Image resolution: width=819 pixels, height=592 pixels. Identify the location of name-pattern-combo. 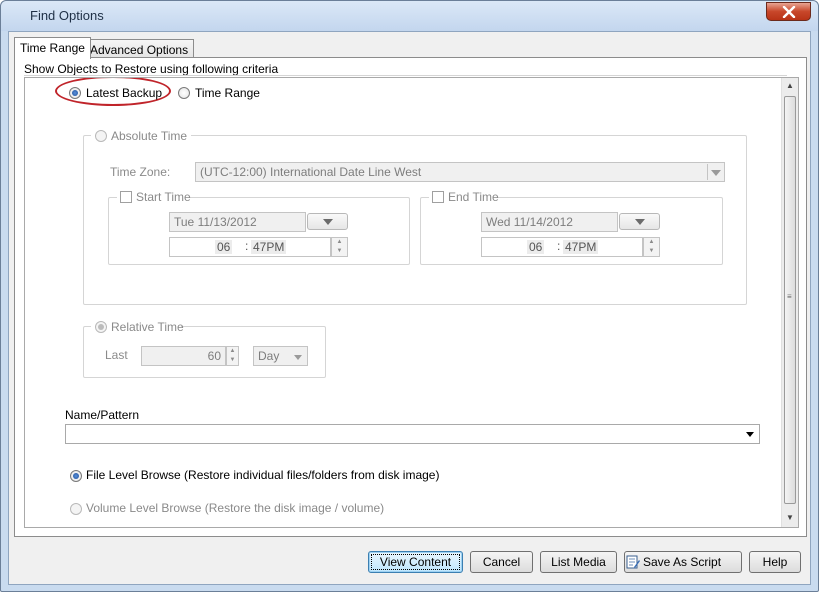
(412, 434).